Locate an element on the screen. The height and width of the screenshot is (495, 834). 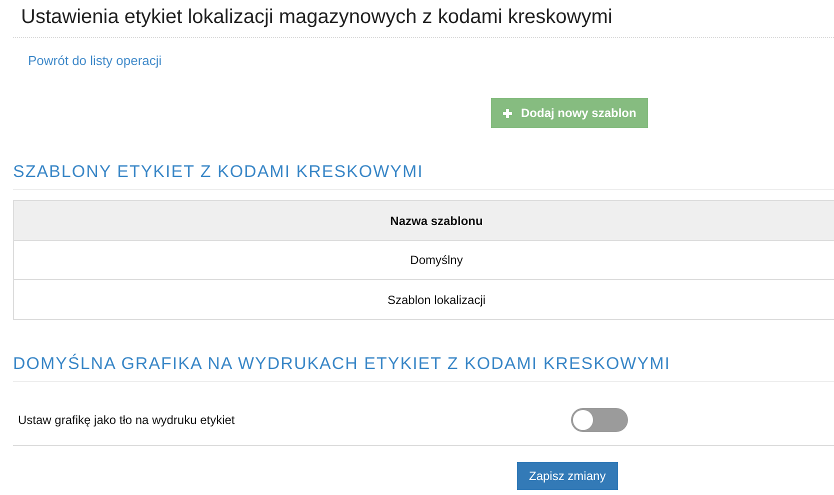
table-cell-text: Domyślny is located at coordinates (436, 260).